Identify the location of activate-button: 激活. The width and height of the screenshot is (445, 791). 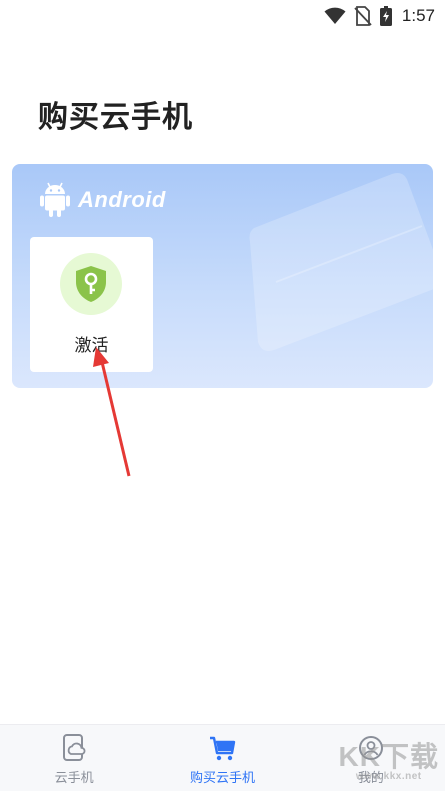
(91, 304).